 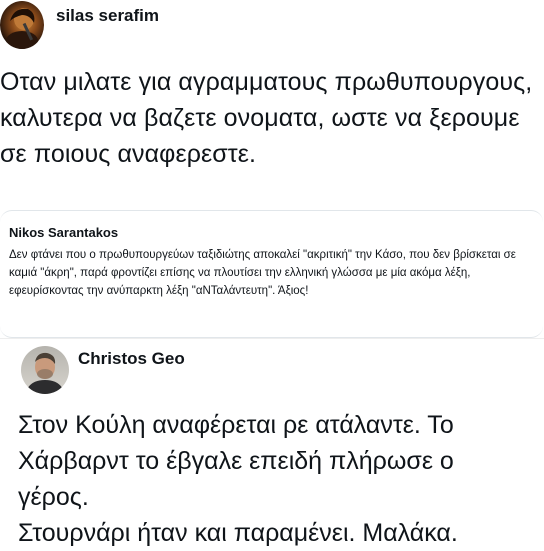 What do you see at coordinates (238, 533) in the screenshot?
I see `reply-line: Στουρνάρι ήταν και παραμένει. Μαλάκα.` at bounding box center [238, 533].